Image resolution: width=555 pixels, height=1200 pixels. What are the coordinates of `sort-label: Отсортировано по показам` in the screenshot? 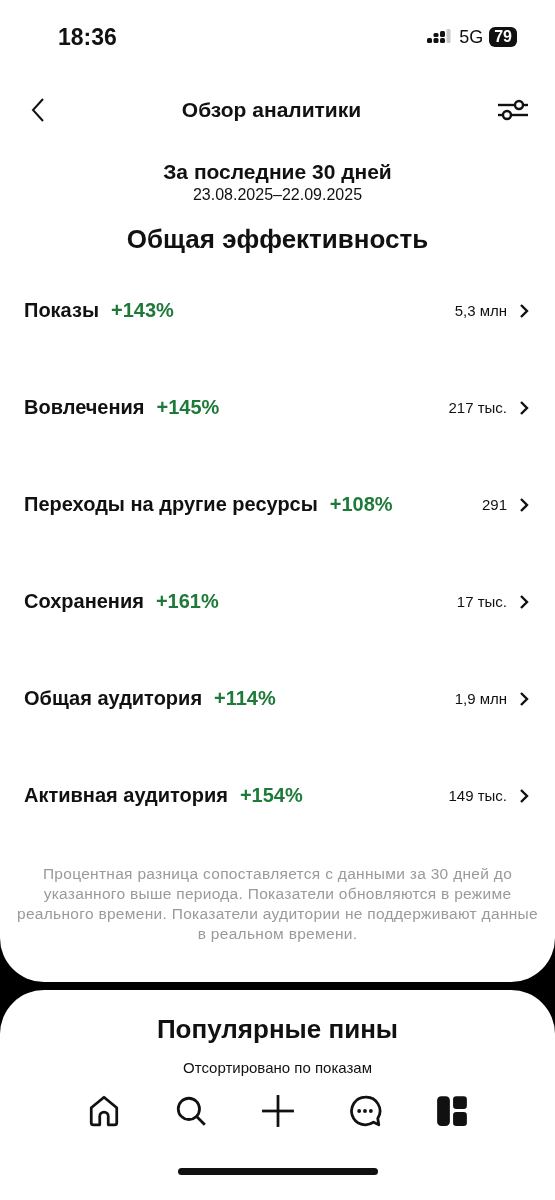 It's located at (277, 1067).